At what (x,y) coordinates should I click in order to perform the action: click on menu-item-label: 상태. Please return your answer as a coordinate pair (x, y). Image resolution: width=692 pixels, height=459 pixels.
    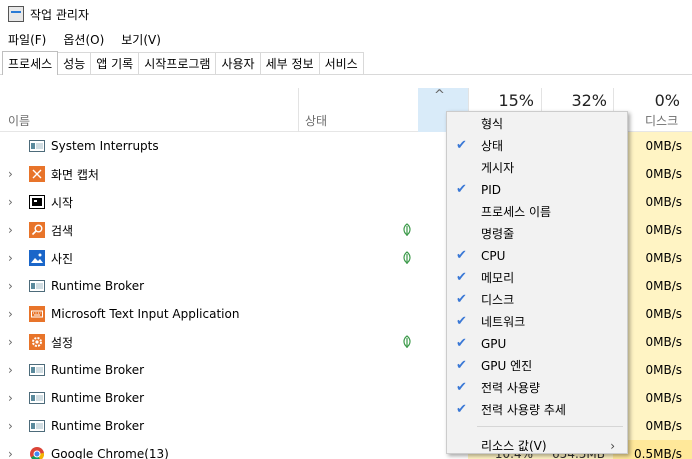
    Looking at the image, I should click on (492, 146).